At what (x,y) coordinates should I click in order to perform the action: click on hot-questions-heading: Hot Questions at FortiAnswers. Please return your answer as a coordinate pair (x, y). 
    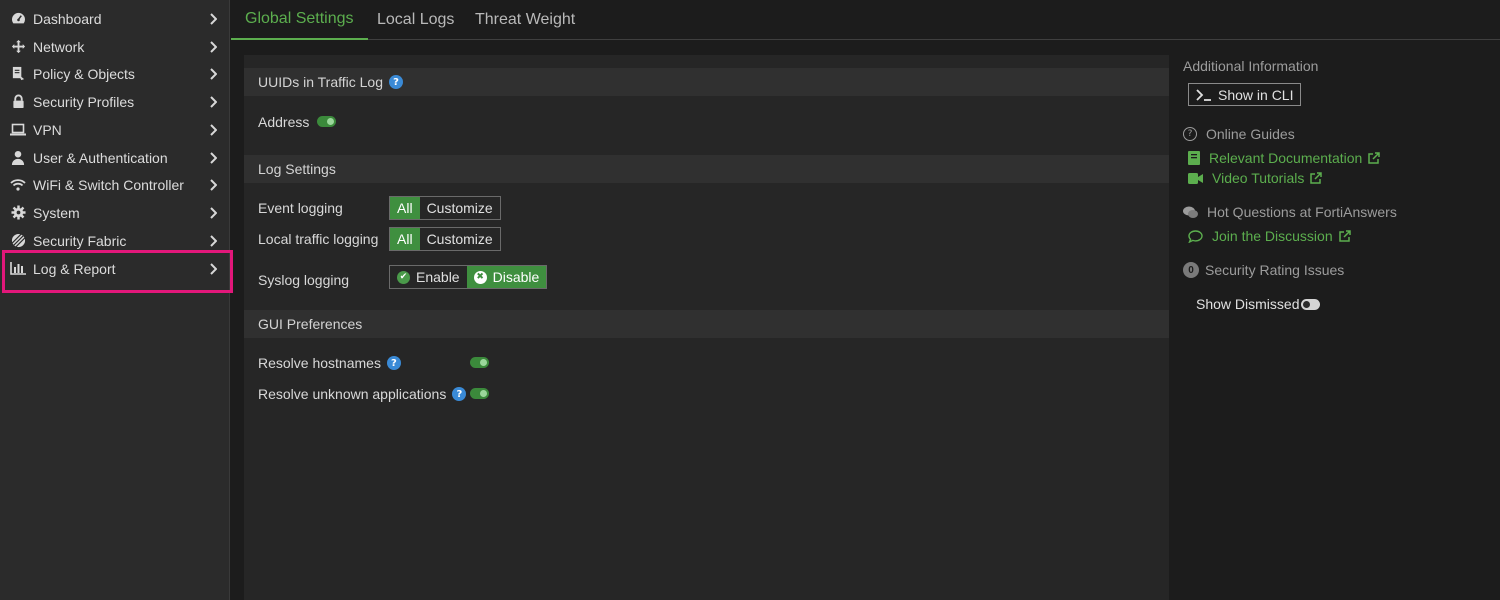
    Looking at the image, I should click on (1290, 212).